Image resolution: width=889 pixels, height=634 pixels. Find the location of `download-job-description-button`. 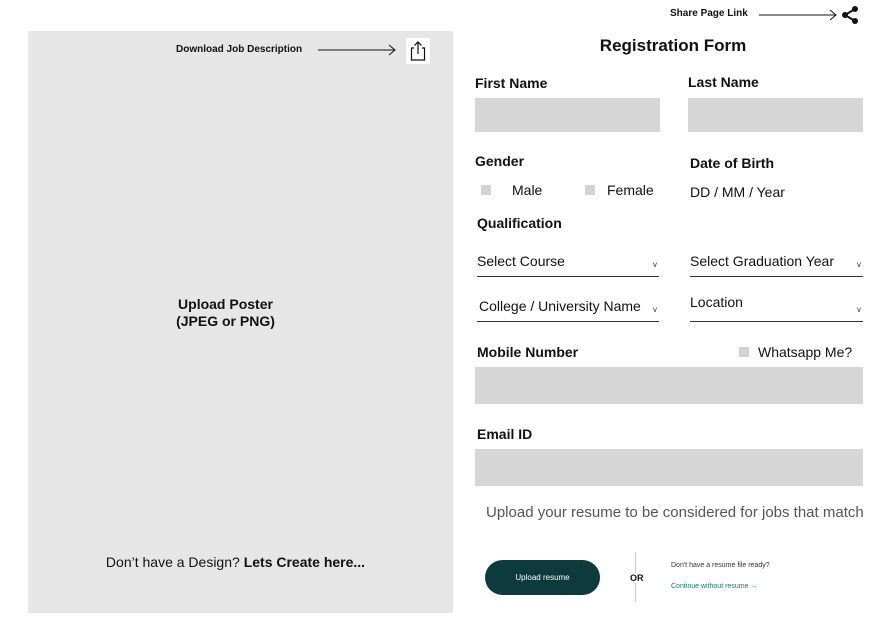

download-job-description-button is located at coordinates (418, 51).